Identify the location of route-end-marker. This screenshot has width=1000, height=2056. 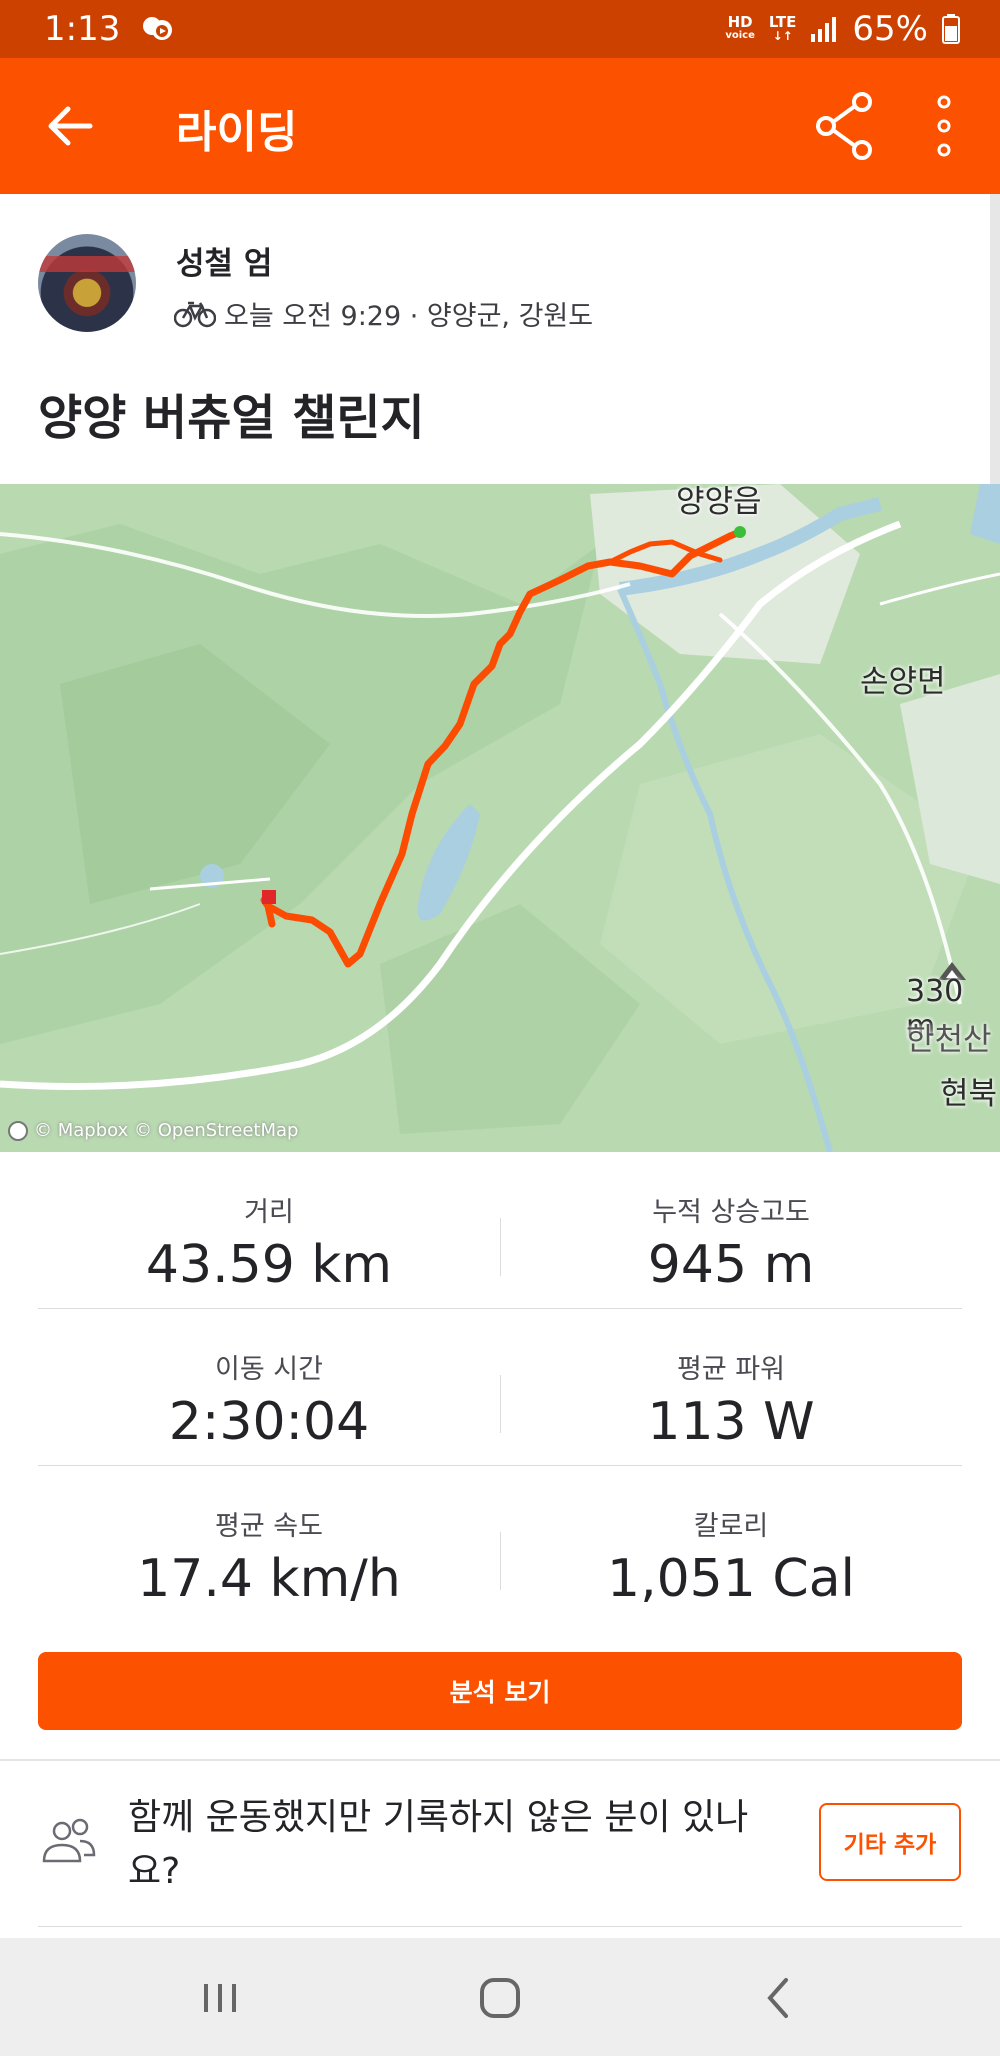
(269, 897).